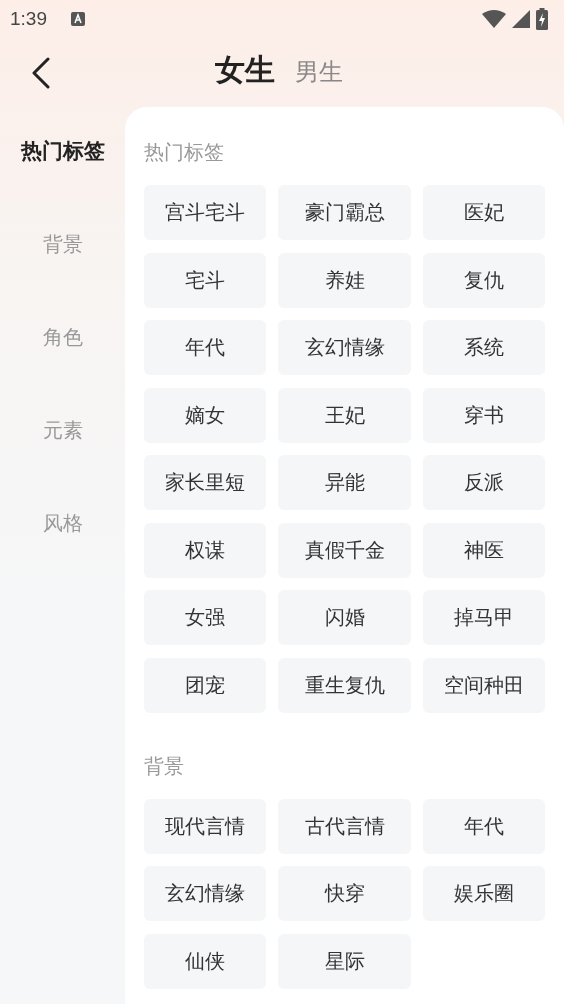  I want to click on tag-chip: 权谋, so click(205, 550).